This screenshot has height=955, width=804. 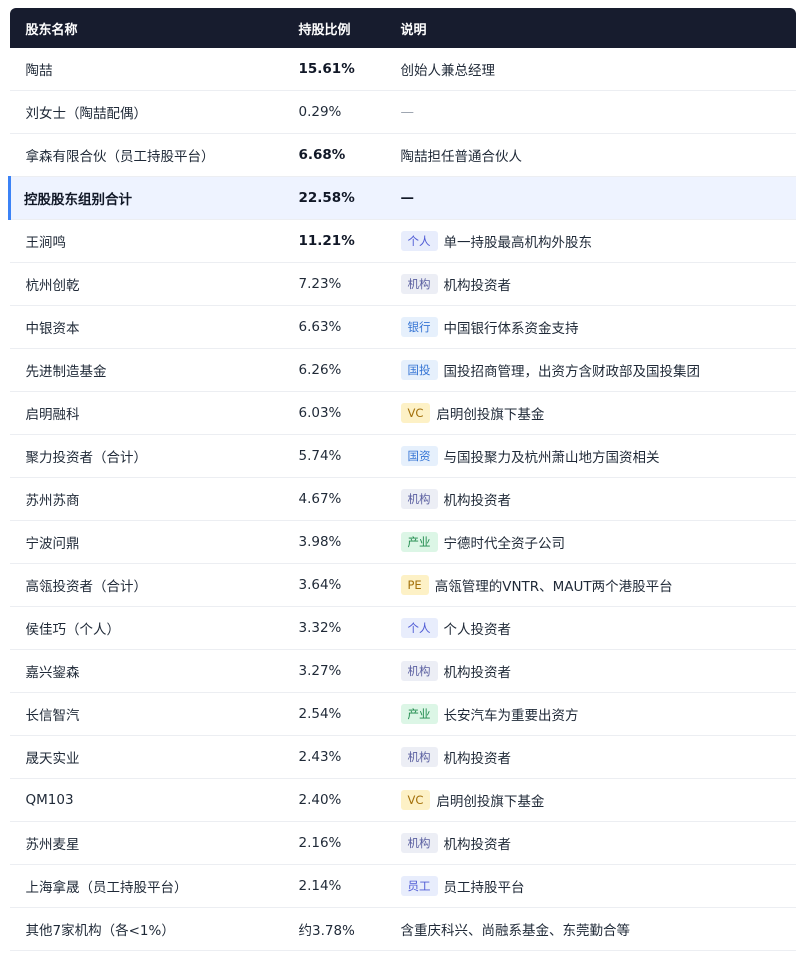 I want to click on table-row: 中银资本 6.63% 银行 中国银行体系资金支持, so click(x=402, y=326).